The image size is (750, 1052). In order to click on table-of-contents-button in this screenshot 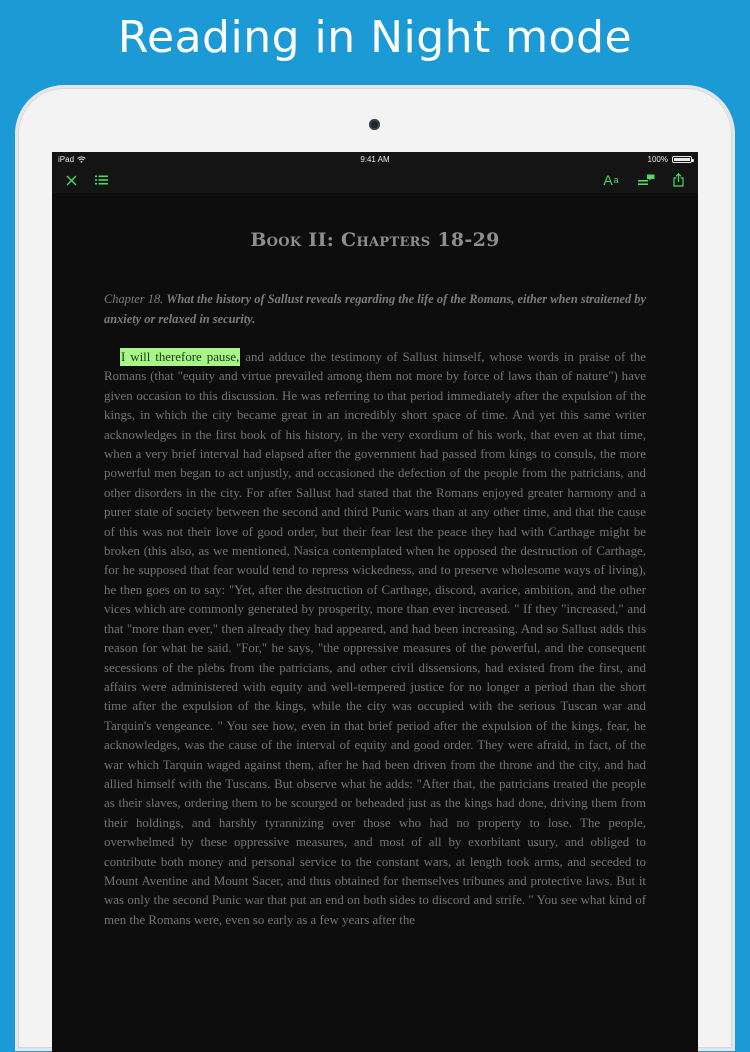, I will do `click(101, 180)`.